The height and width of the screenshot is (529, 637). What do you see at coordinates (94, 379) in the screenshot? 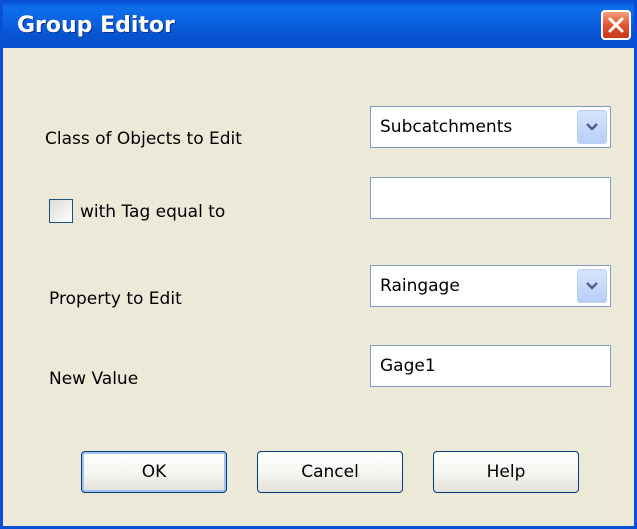
I see `new-value-label: New Value` at bounding box center [94, 379].